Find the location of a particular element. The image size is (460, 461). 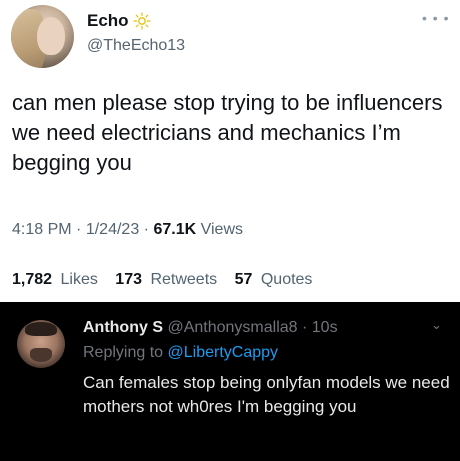

quotes-stat: 57 Quotes is located at coordinates (274, 279).